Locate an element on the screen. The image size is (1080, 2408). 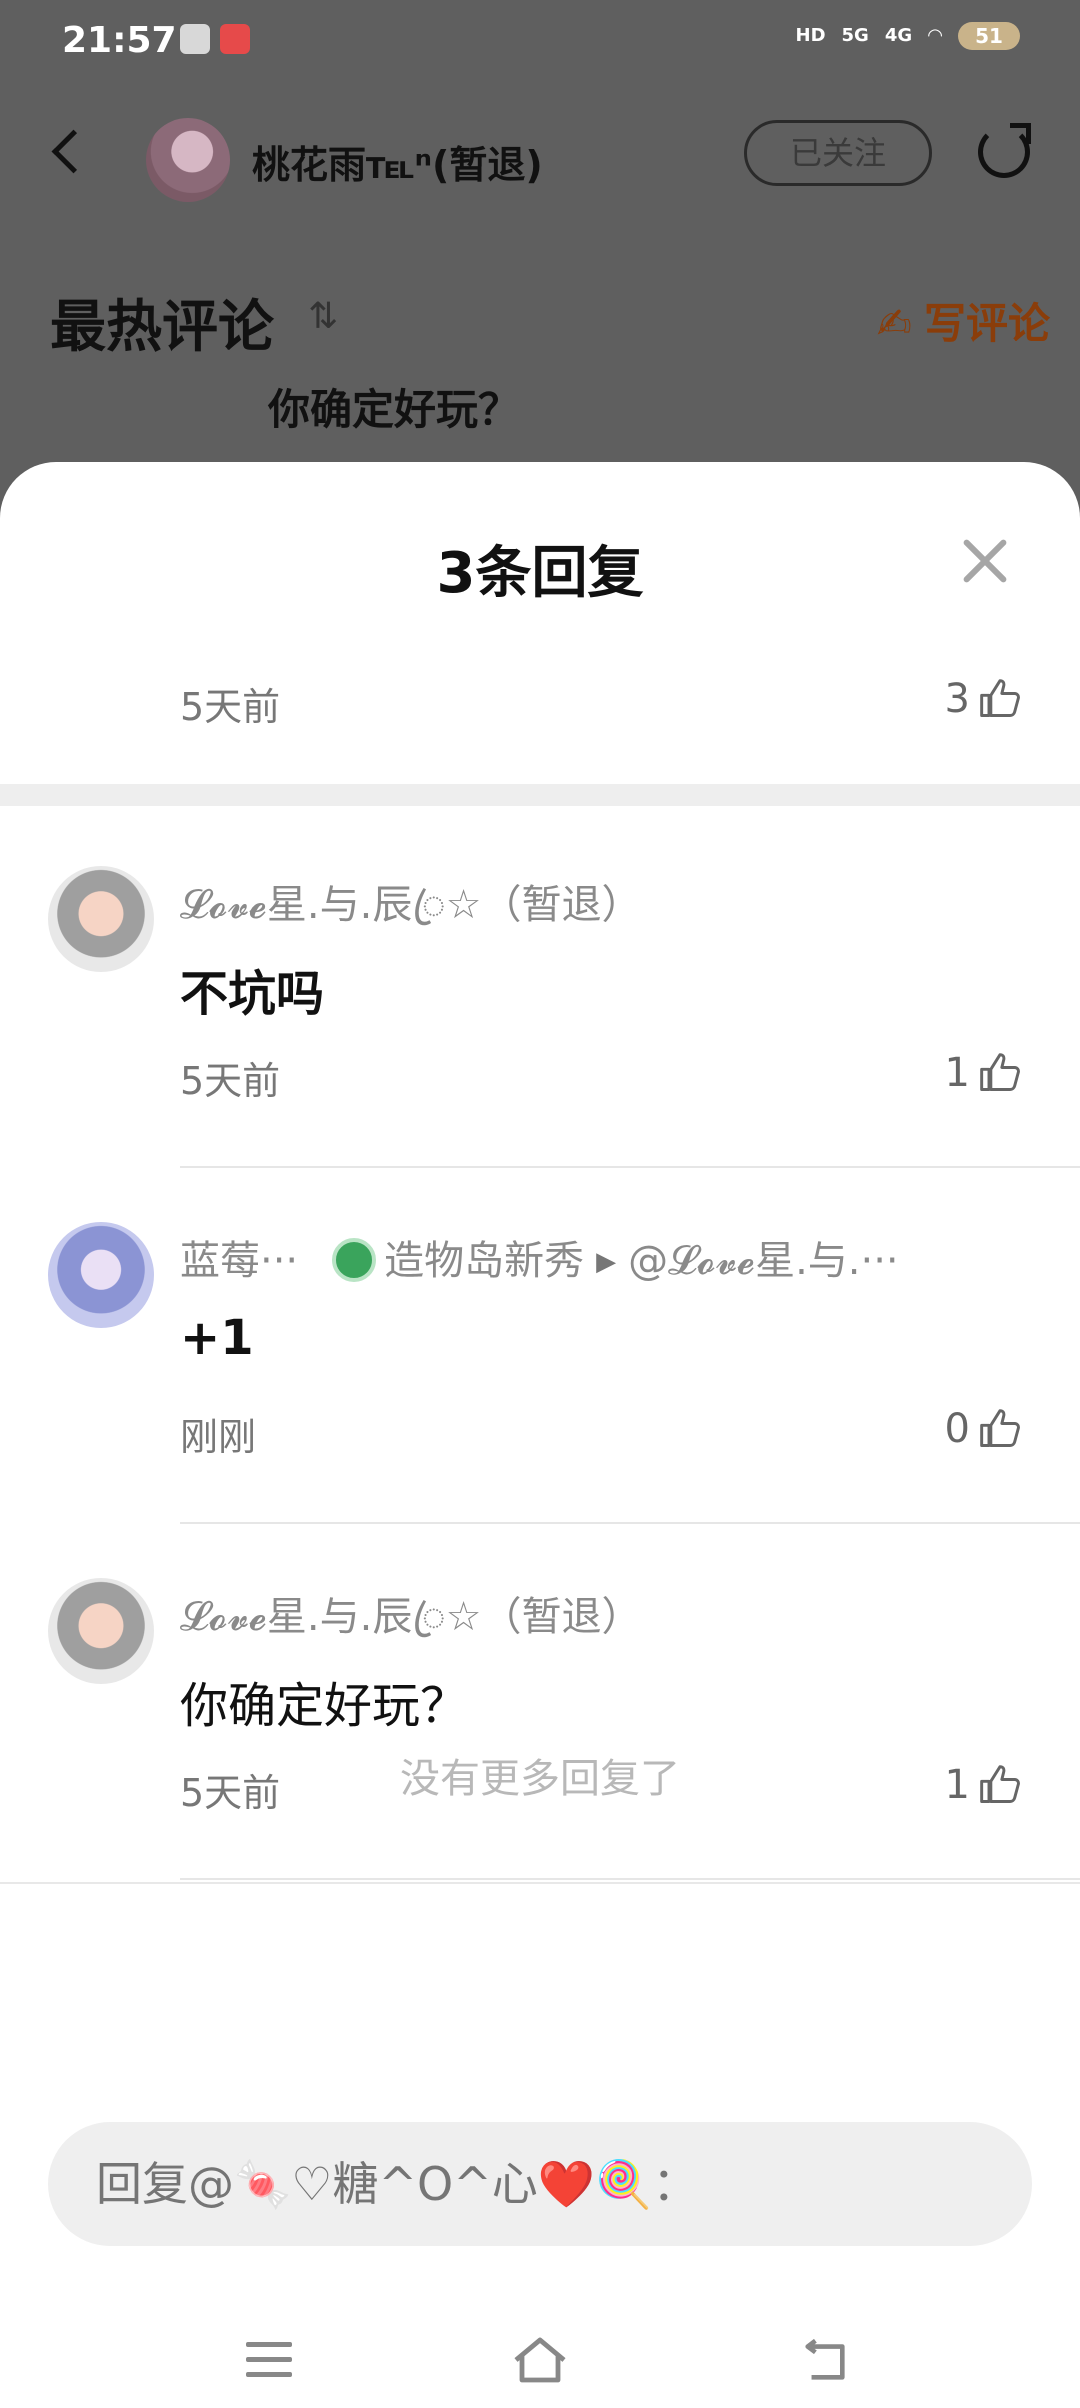
network-5g: 5G is located at coordinates (855, 35).